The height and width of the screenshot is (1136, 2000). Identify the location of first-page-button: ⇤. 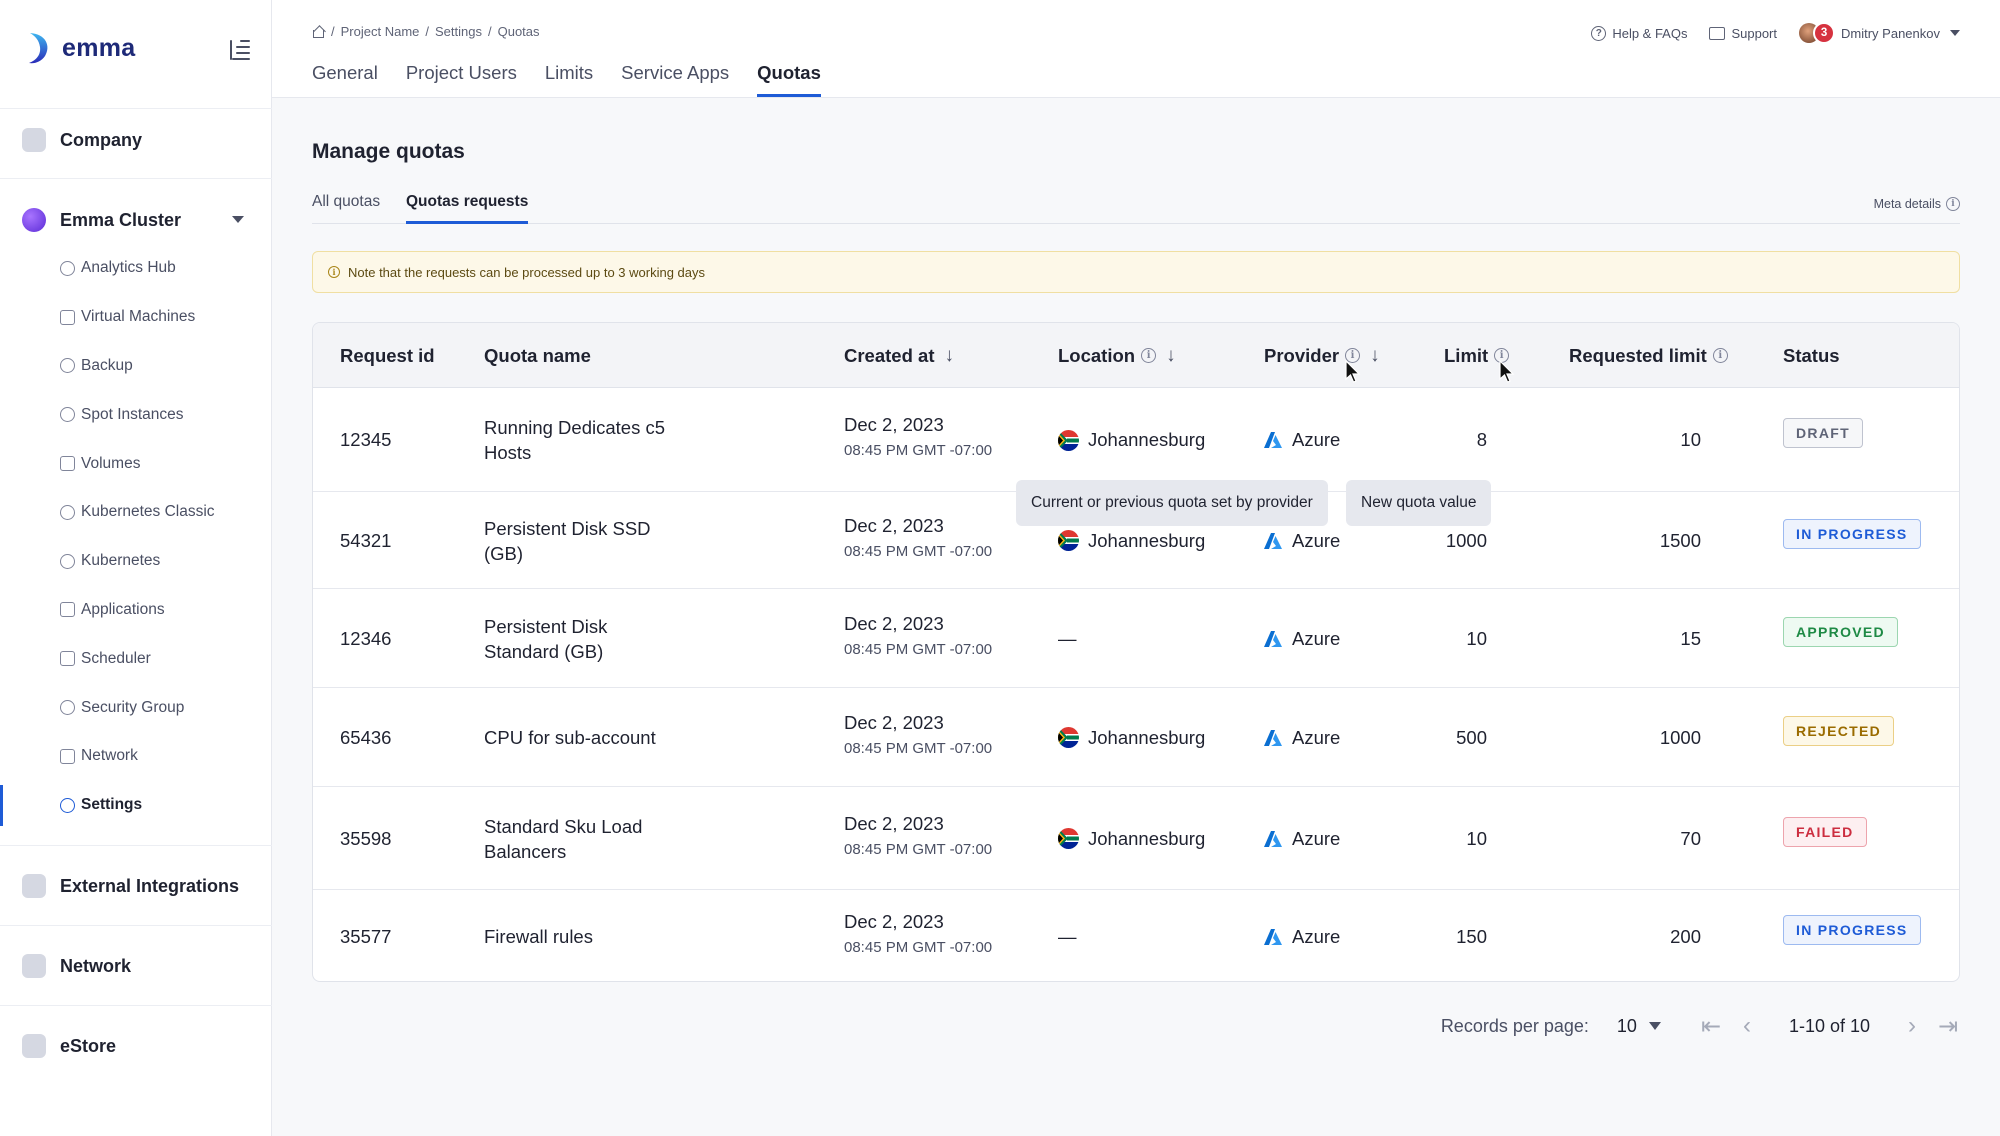
(1711, 1026).